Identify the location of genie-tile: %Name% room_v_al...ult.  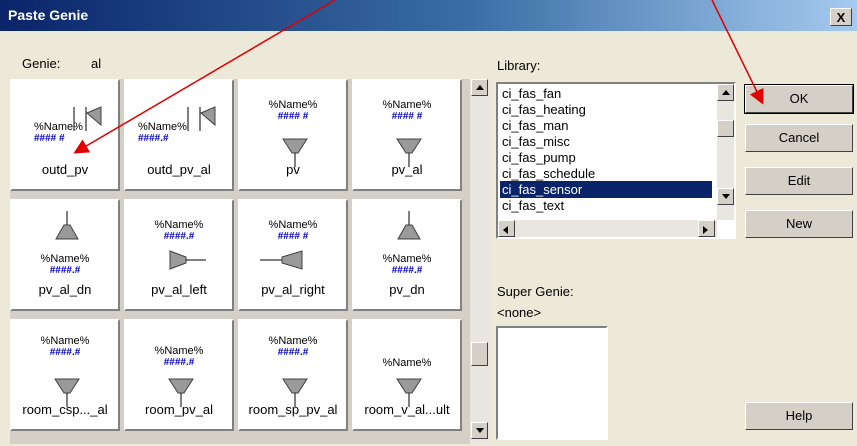
(407, 375).